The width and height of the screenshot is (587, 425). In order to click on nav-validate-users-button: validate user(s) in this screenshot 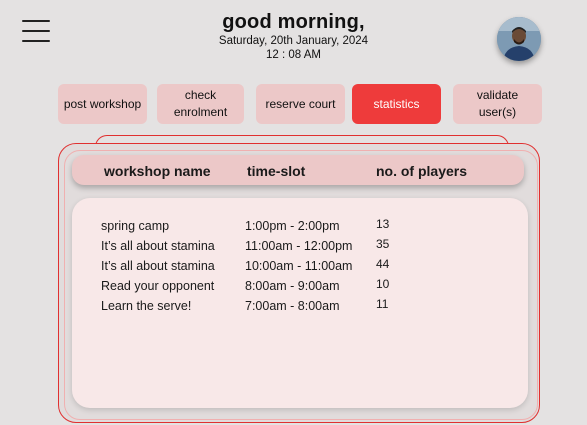, I will do `click(497, 104)`.